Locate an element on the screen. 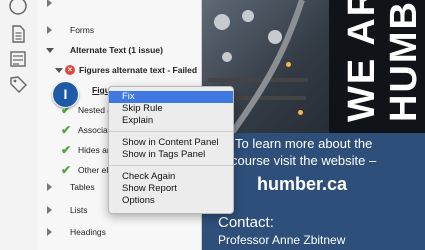  banner-text-line1: WE AR is located at coordinates (362, 61).